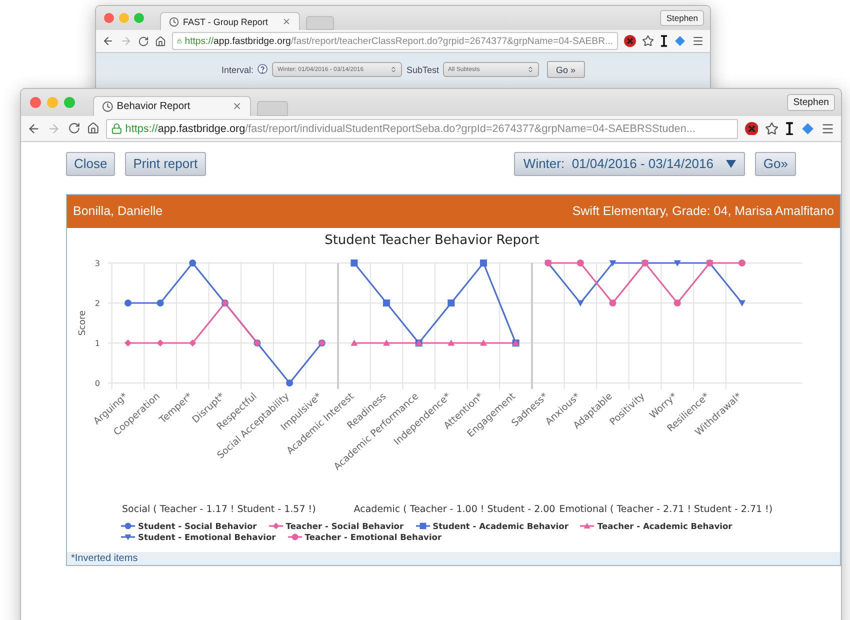 Image resolution: width=850 pixels, height=620 pixels. What do you see at coordinates (230, 21) in the screenshot?
I see `browser-tab: FAST - Group Report` at bounding box center [230, 21].